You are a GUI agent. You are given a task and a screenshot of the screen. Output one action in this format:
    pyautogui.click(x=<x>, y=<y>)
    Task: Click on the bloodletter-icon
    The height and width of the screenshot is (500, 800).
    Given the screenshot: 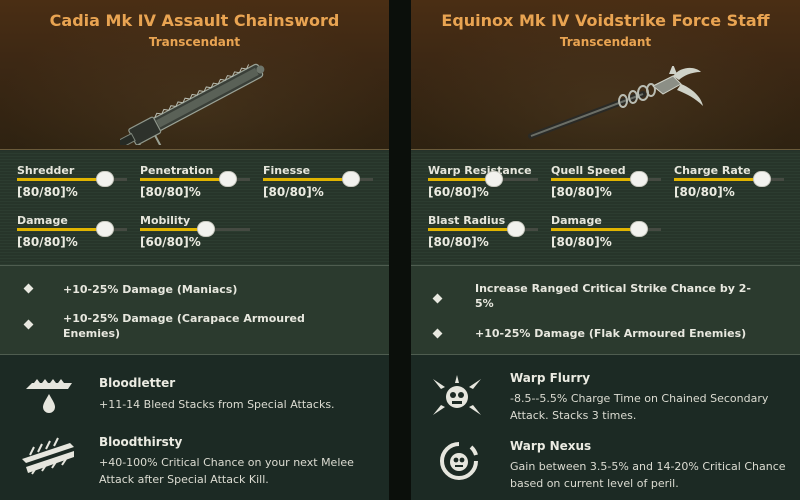 What is the action you would take?
    pyautogui.click(x=49, y=396)
    